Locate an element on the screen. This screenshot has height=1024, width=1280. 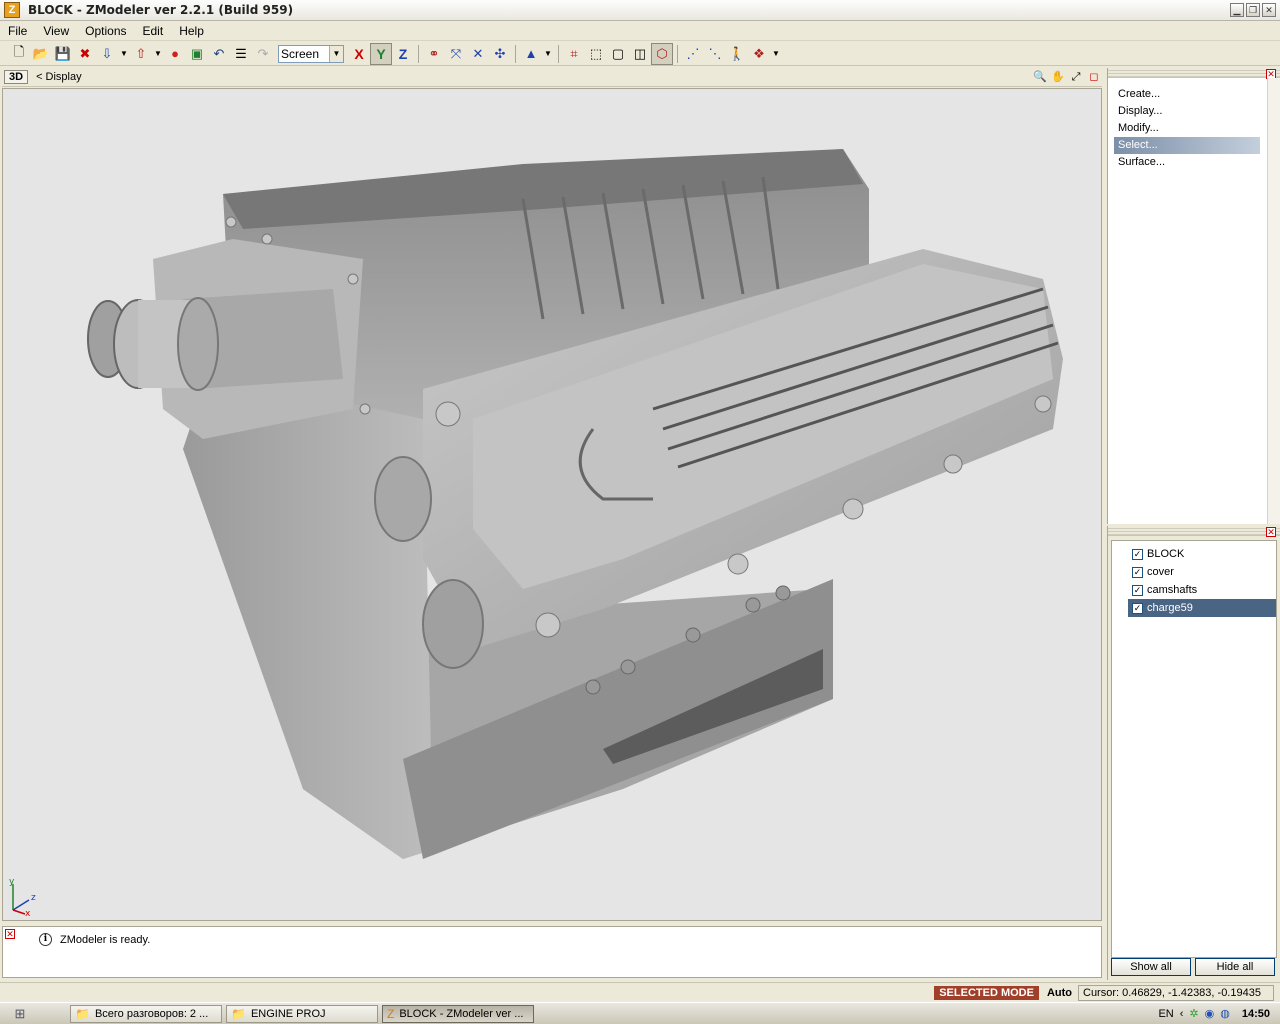
object-panel-close-icon: ✕ is located at coordinates (1271, 532).